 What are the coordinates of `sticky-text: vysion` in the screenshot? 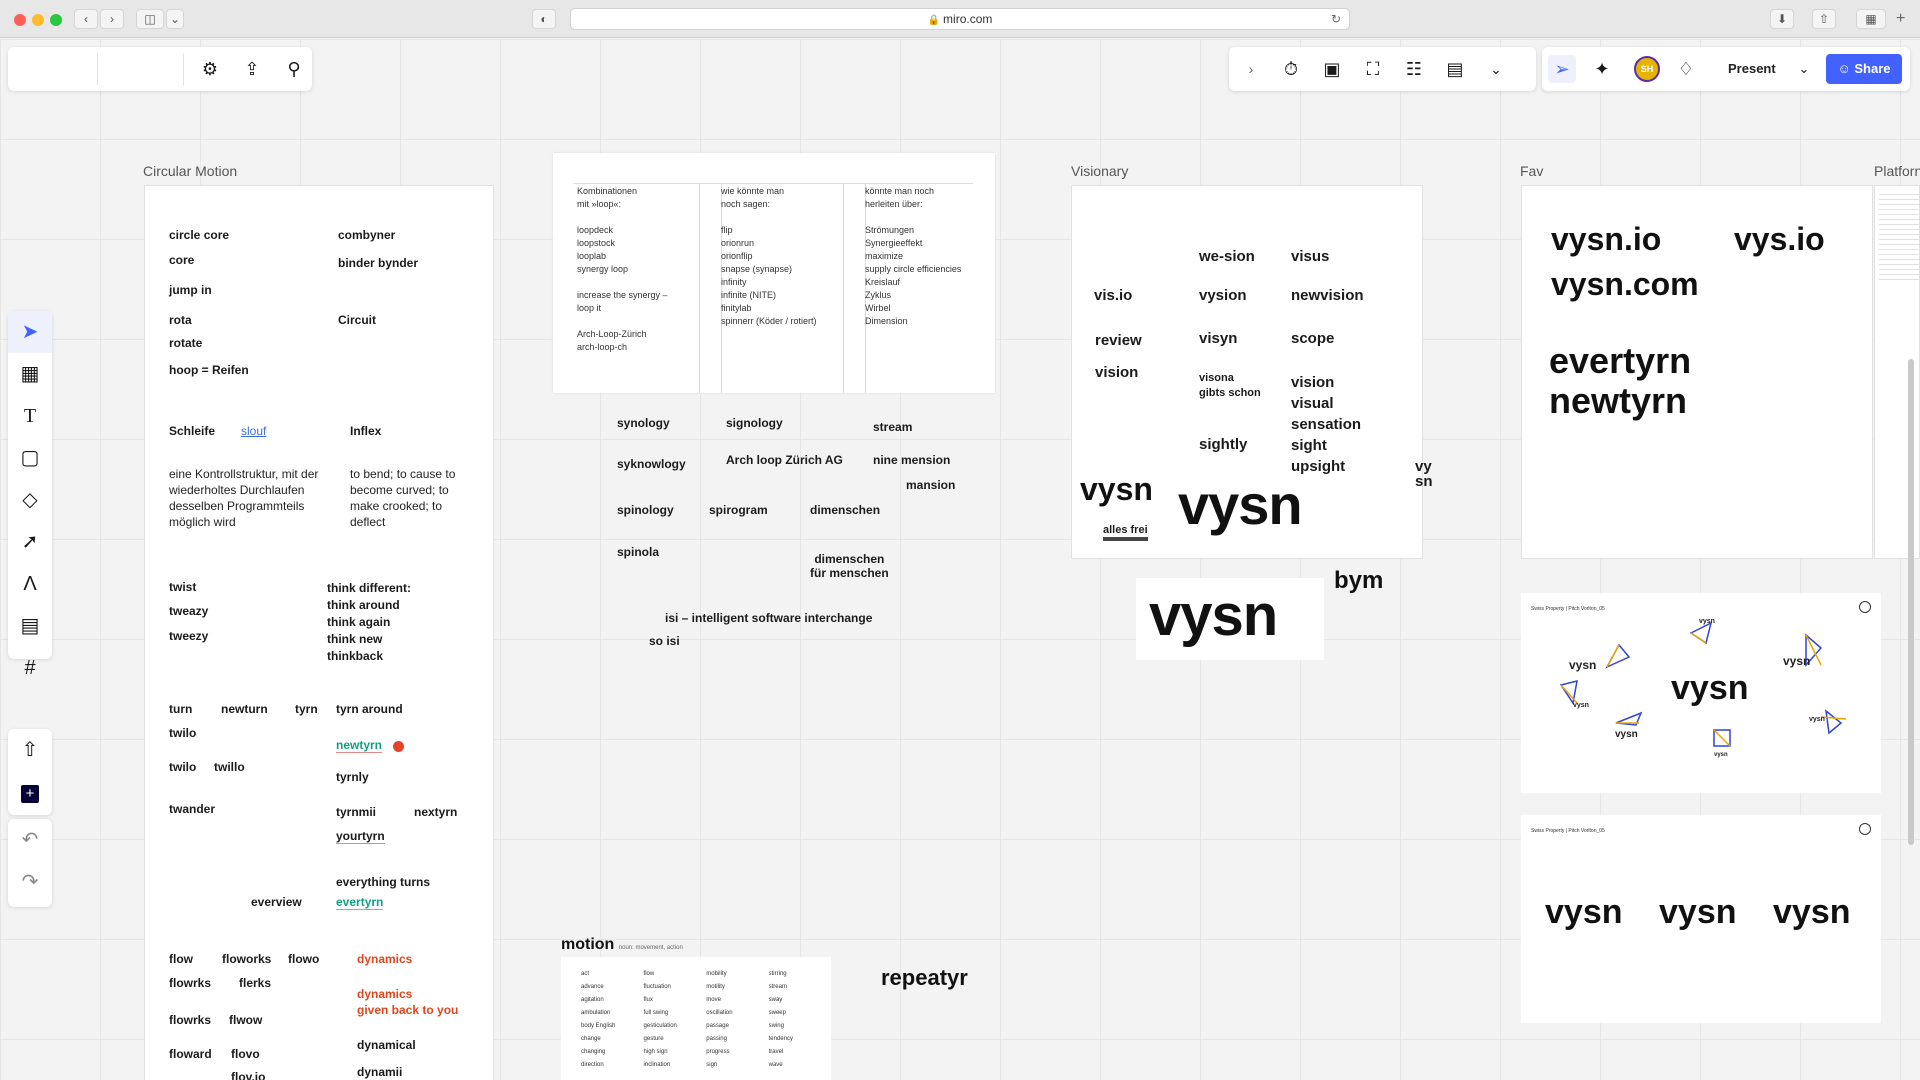 It's located at (1223, 295).